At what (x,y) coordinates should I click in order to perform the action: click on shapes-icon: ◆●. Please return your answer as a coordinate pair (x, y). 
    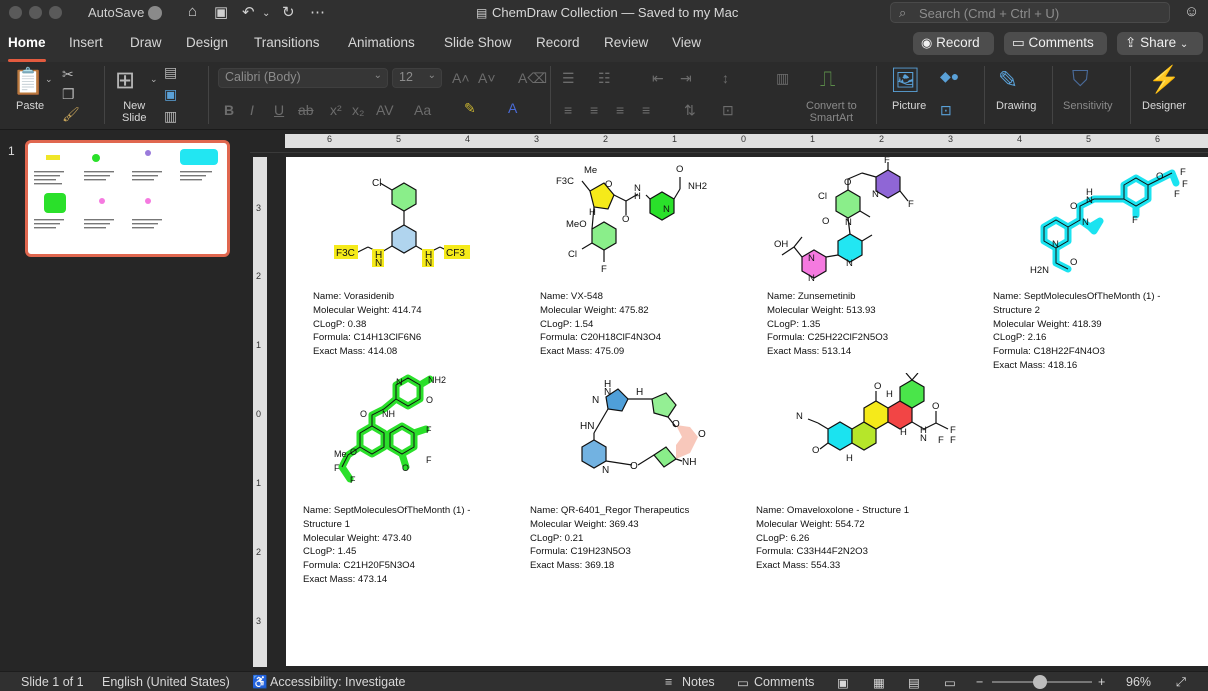
    Looking at the image, I should click on (949, 76).